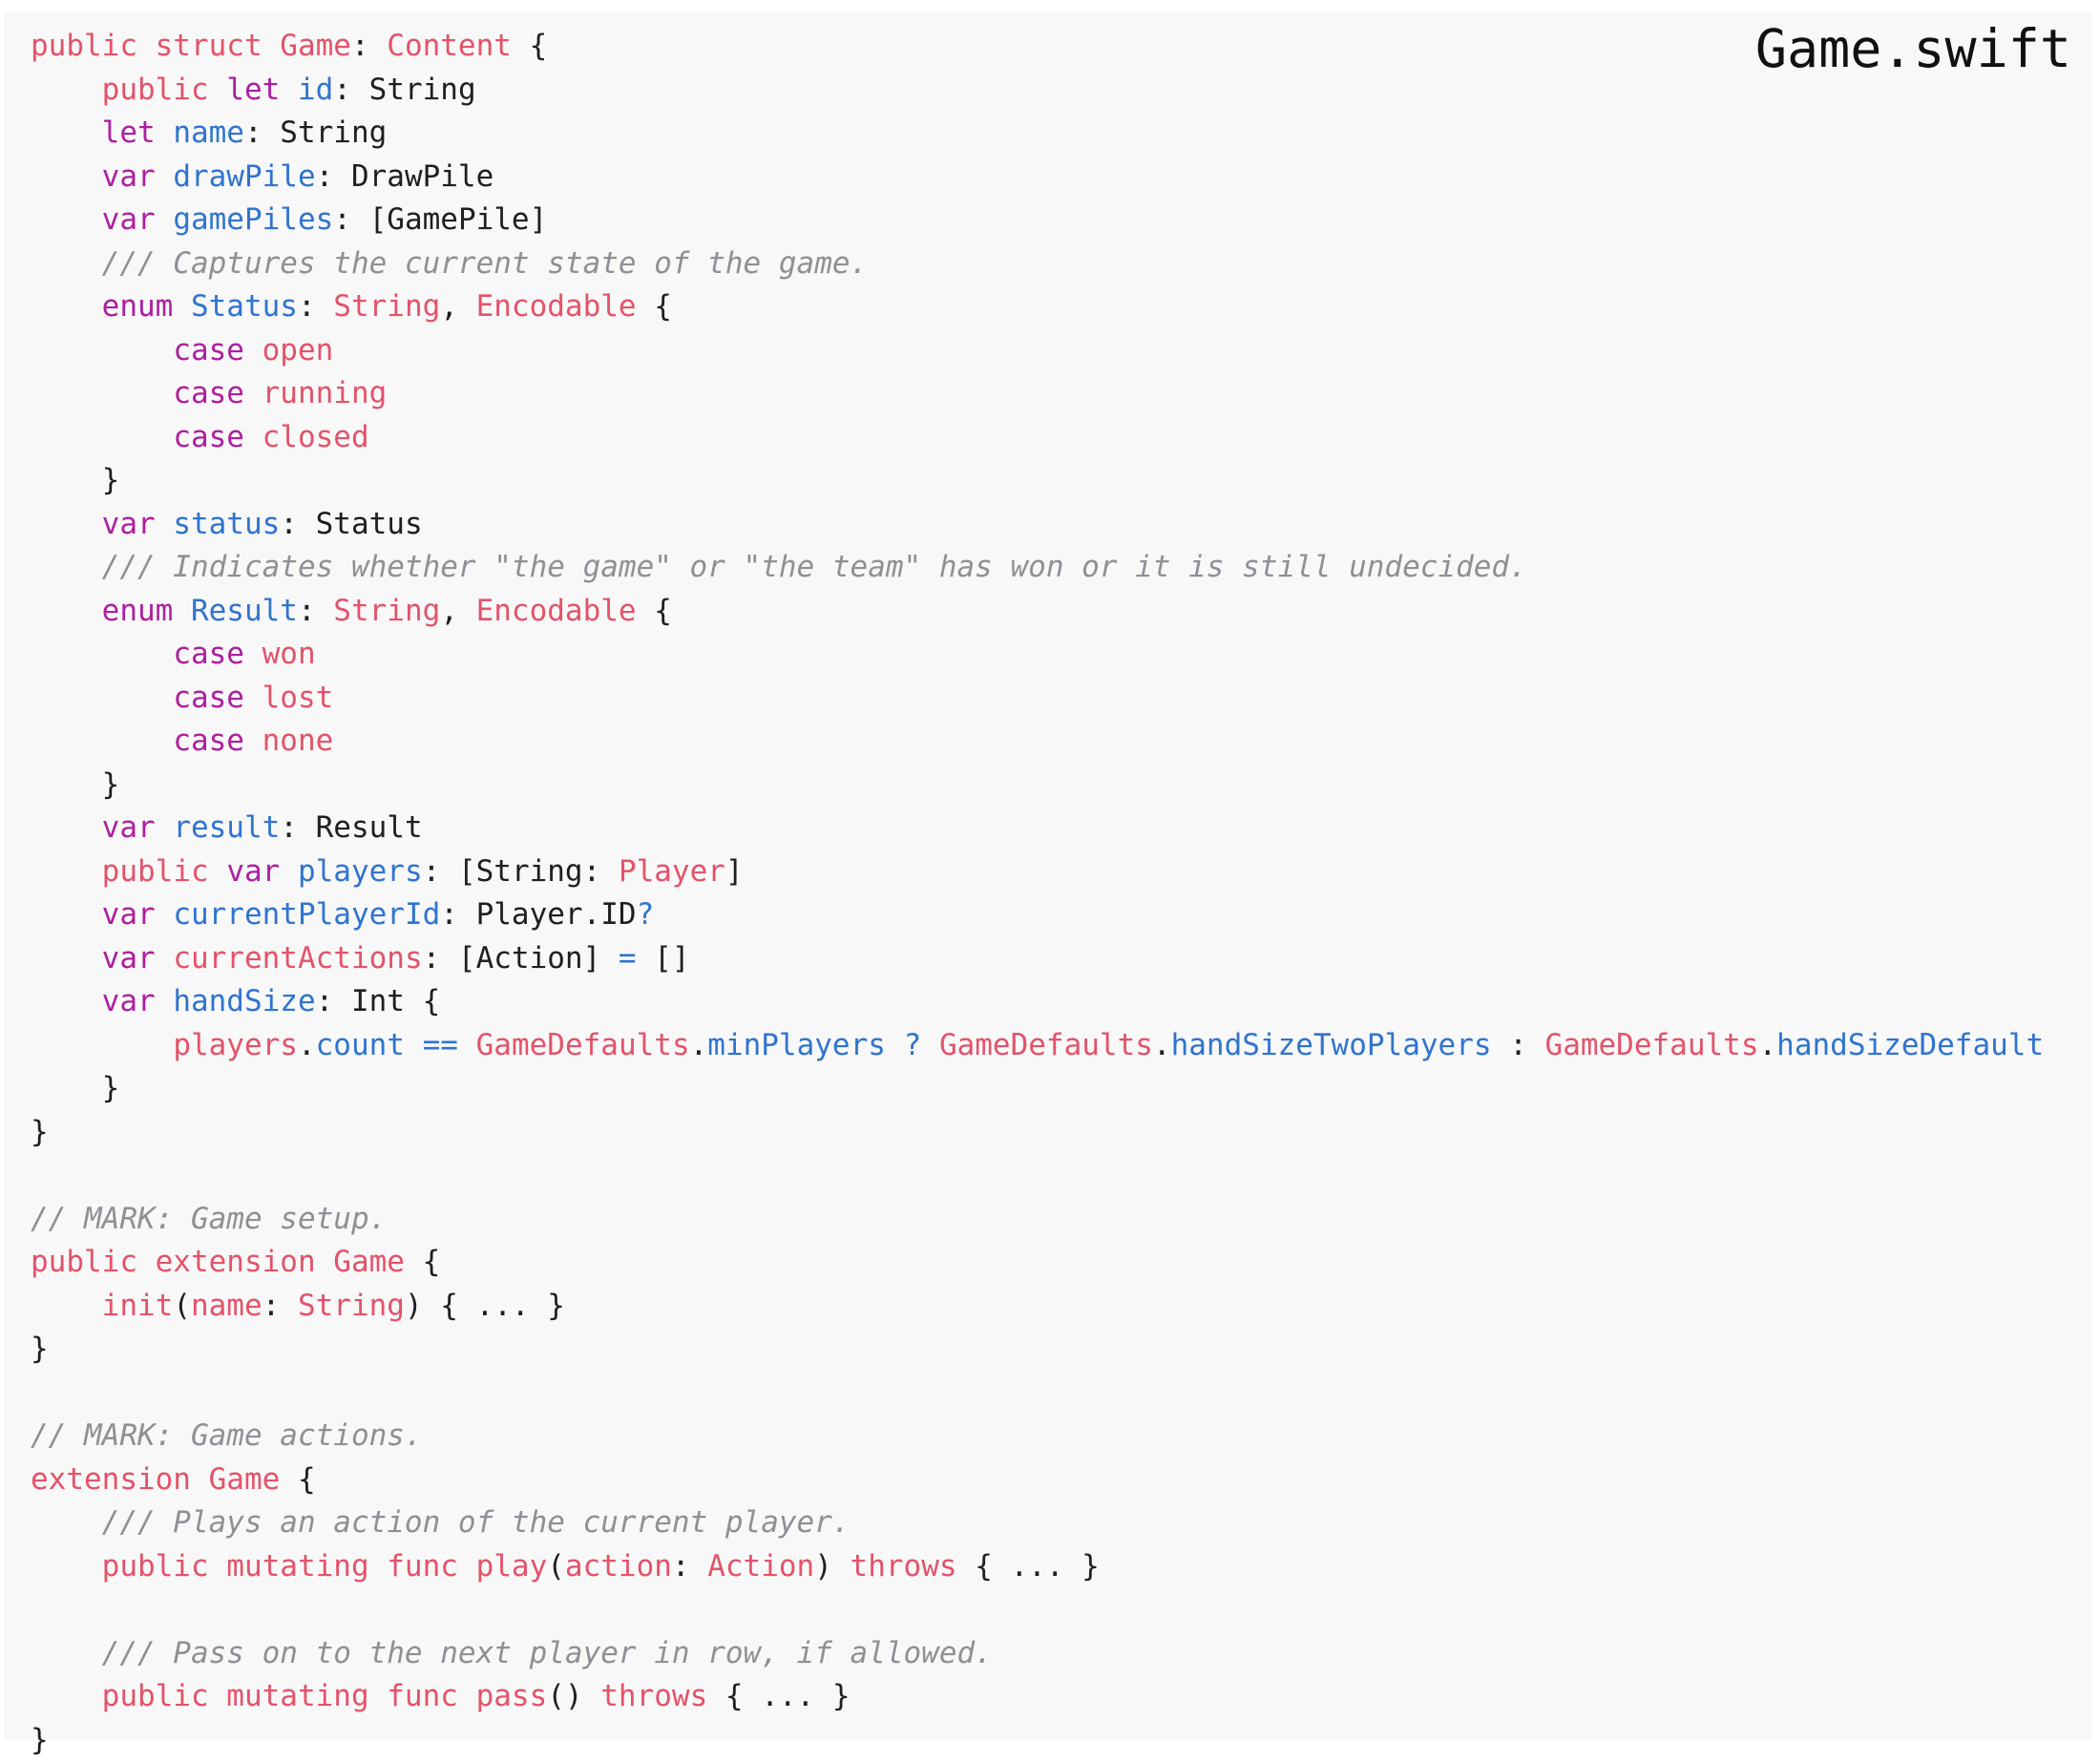  What do you see at coordinates (227, 1306) in the screenshot?
I see `code-token-type: name` at bounding box center [227, 1306].